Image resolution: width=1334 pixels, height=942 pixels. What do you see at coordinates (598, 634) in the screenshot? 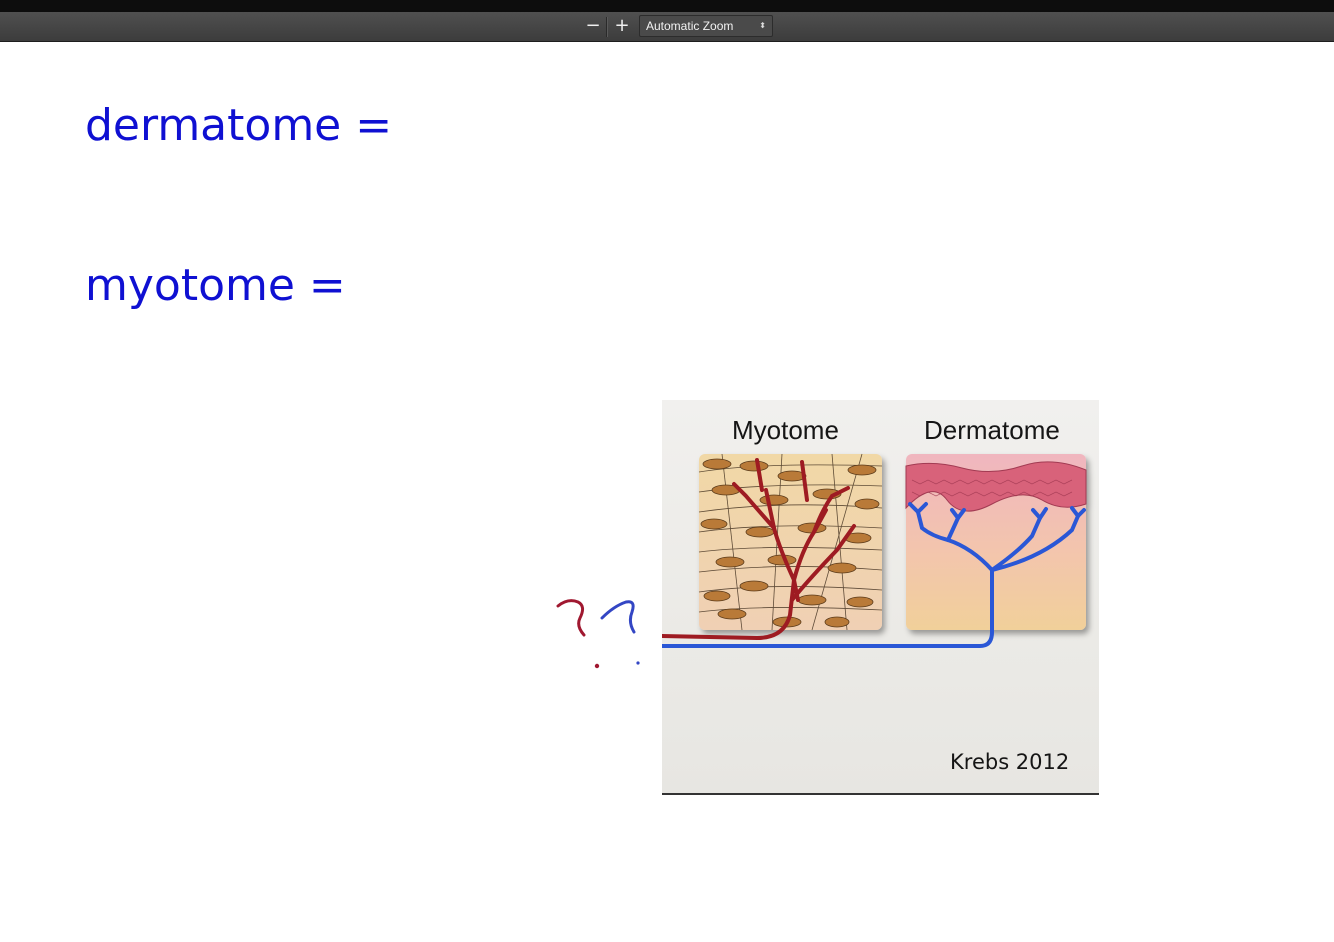
I see `handwritten-question-marks` at bounding box center [598, 634].